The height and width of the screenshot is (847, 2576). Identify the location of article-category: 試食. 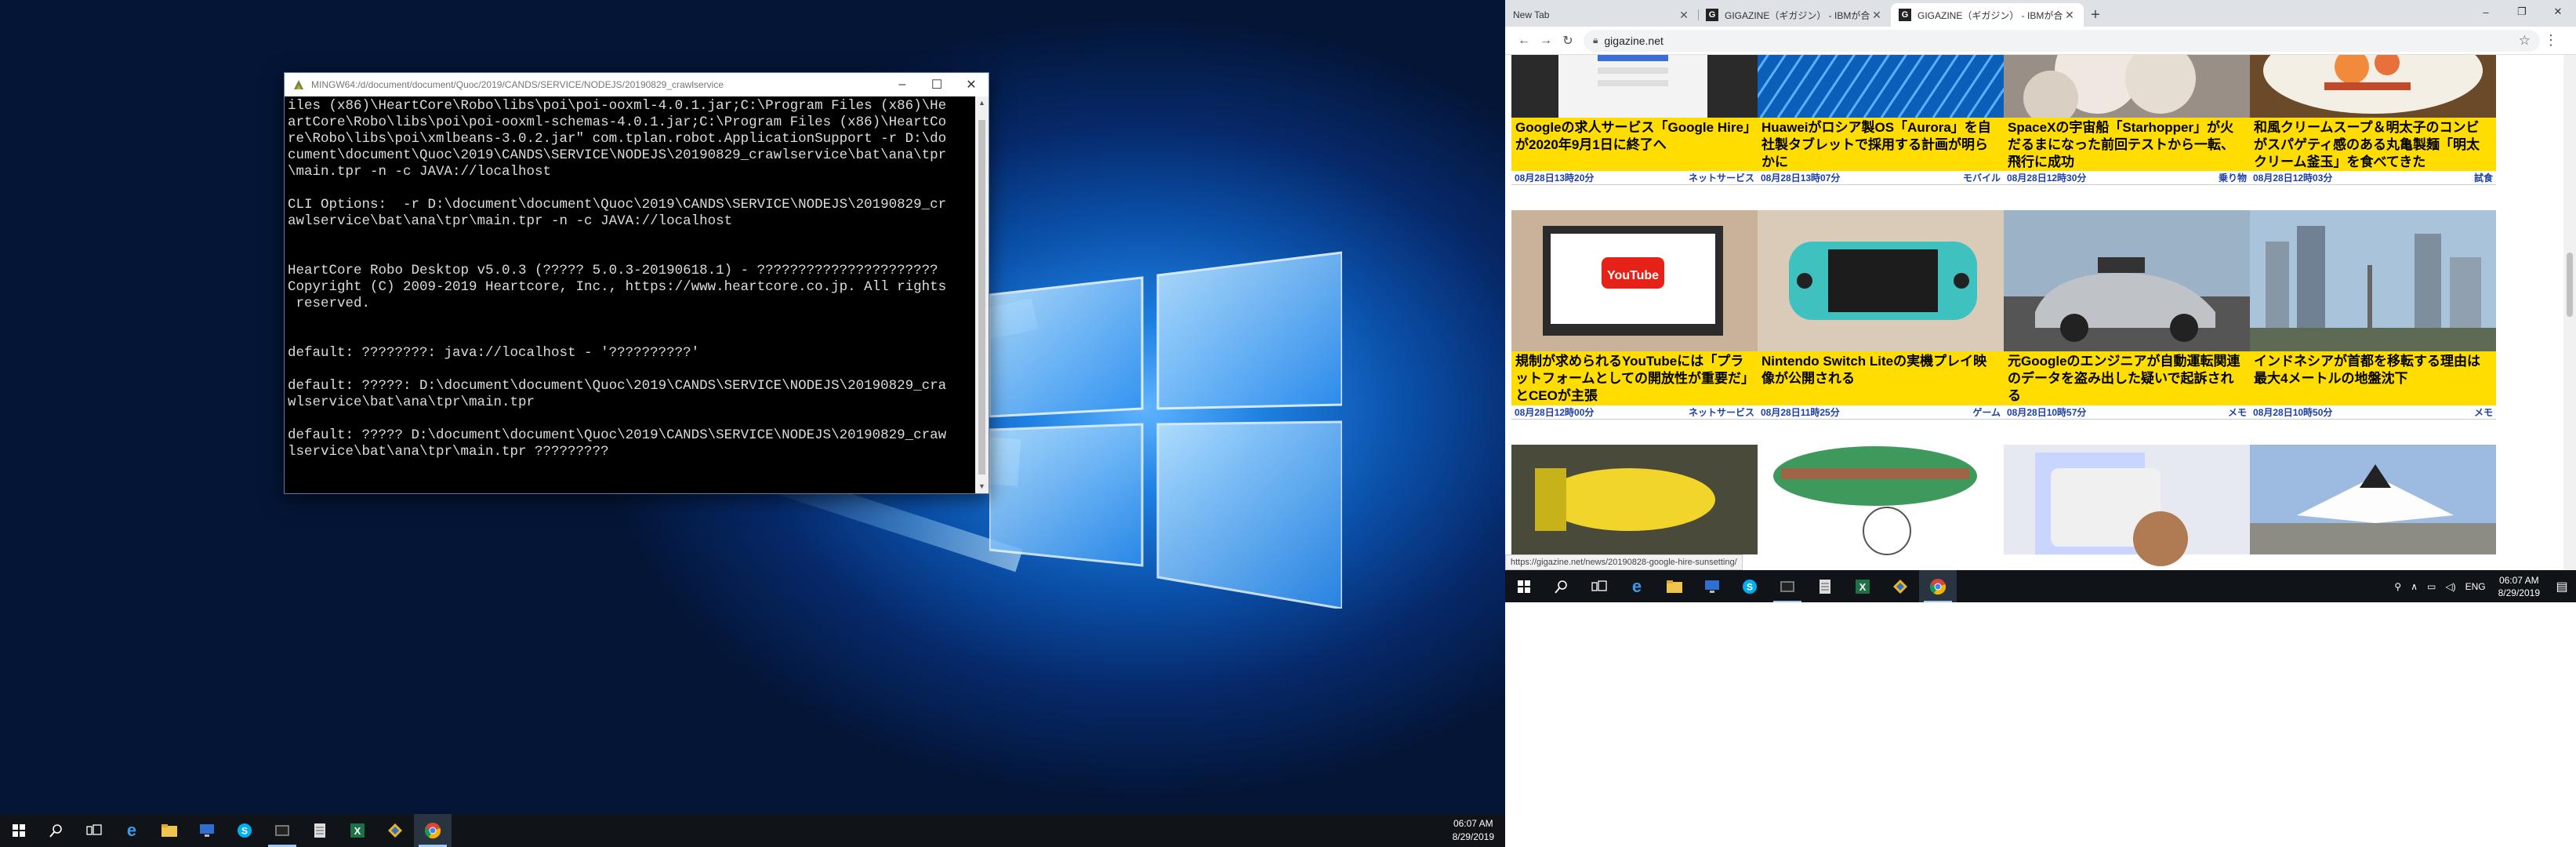
(2483, 177).